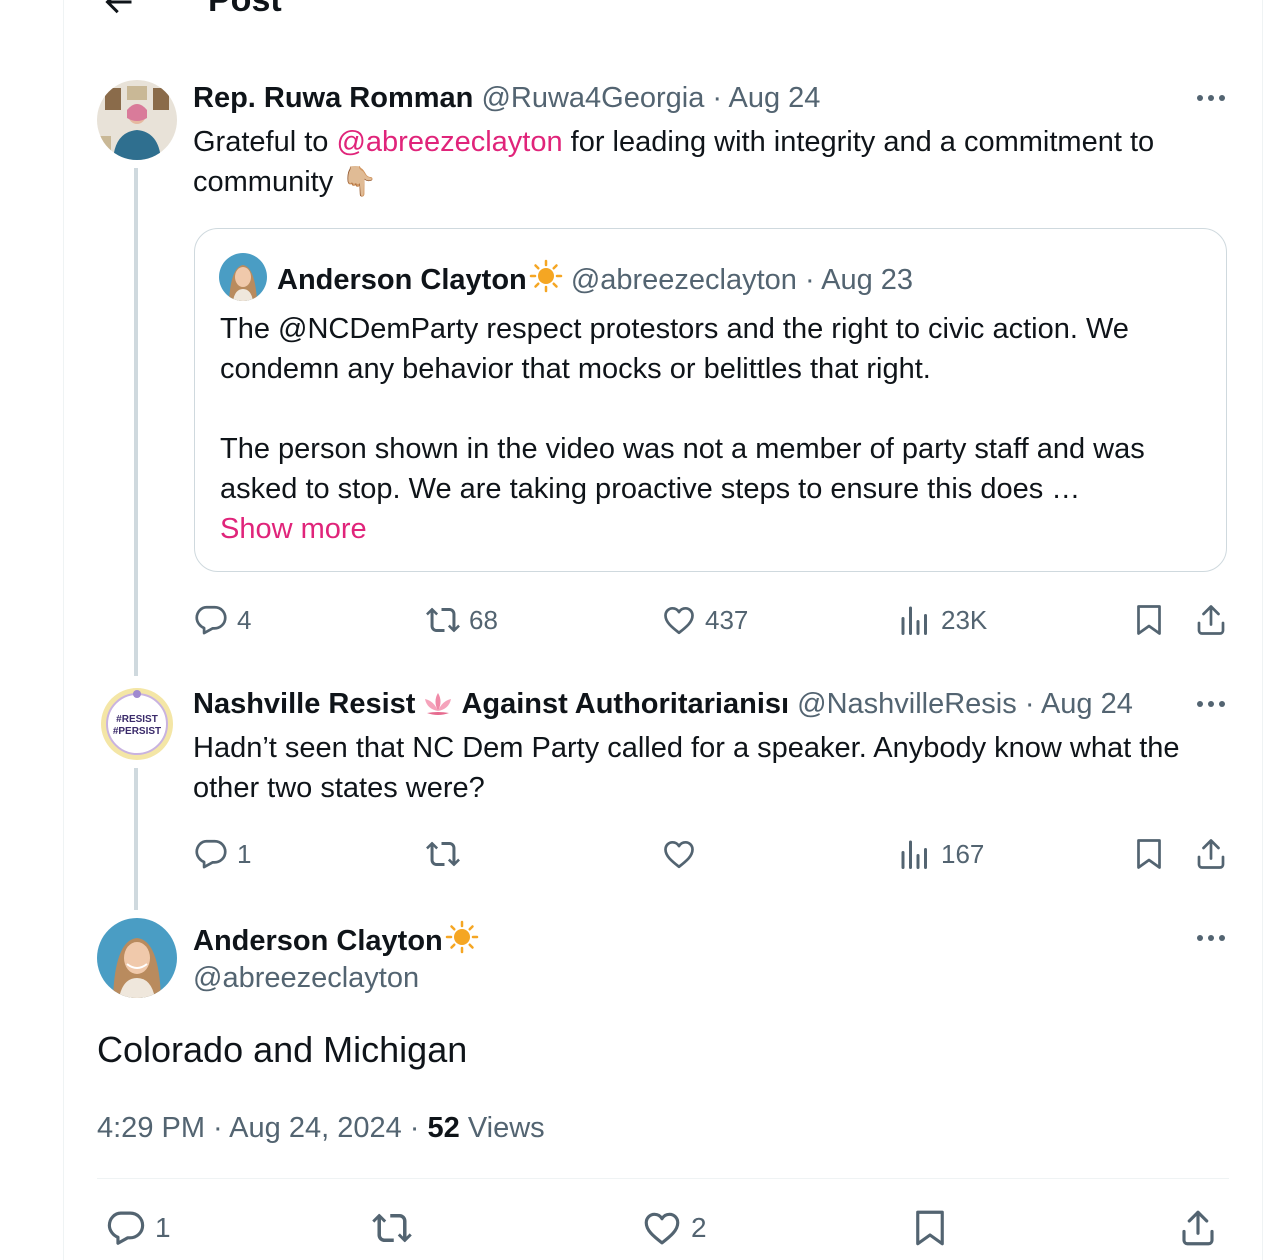  Describe the element at coordinates (727, 619) in the screenshot. I see `like-count: 437` at that location.